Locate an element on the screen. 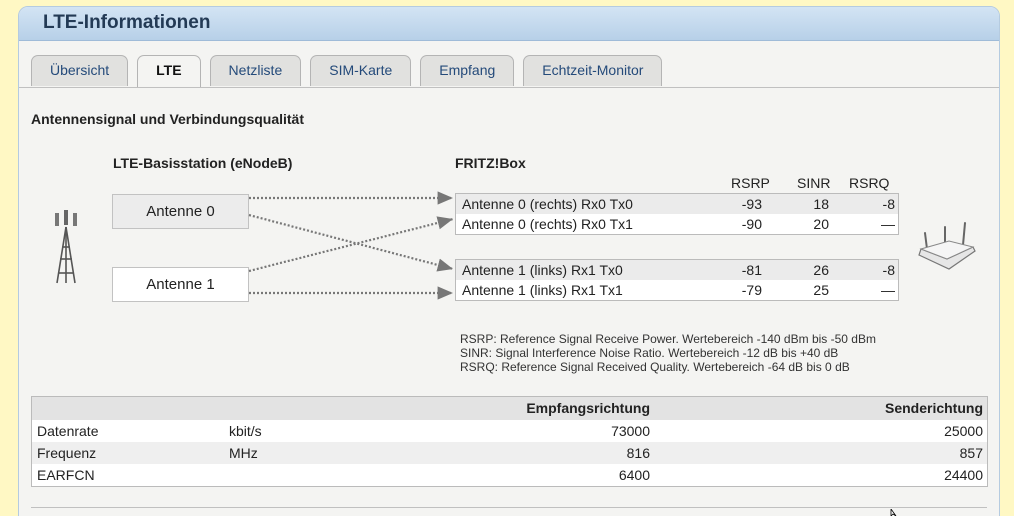 This screenshot has width=1014, height=516. router-icon is located at coordinates (947, 246).